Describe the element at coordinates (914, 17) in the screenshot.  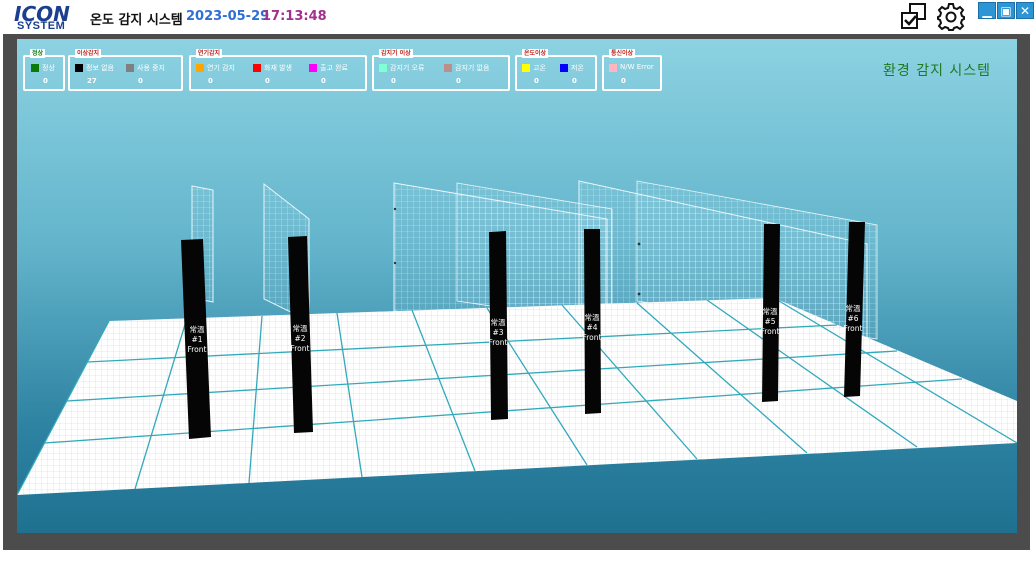
I see `checkbox-pages-icon` at that location.